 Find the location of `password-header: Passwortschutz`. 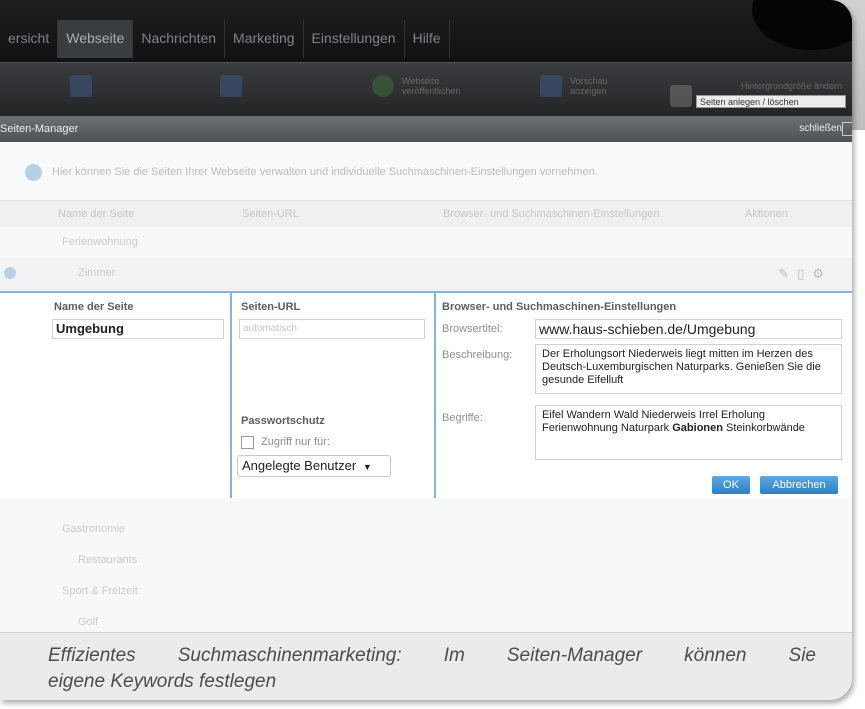

password-header: Passwortschutz is located at coordinates (283, 421).